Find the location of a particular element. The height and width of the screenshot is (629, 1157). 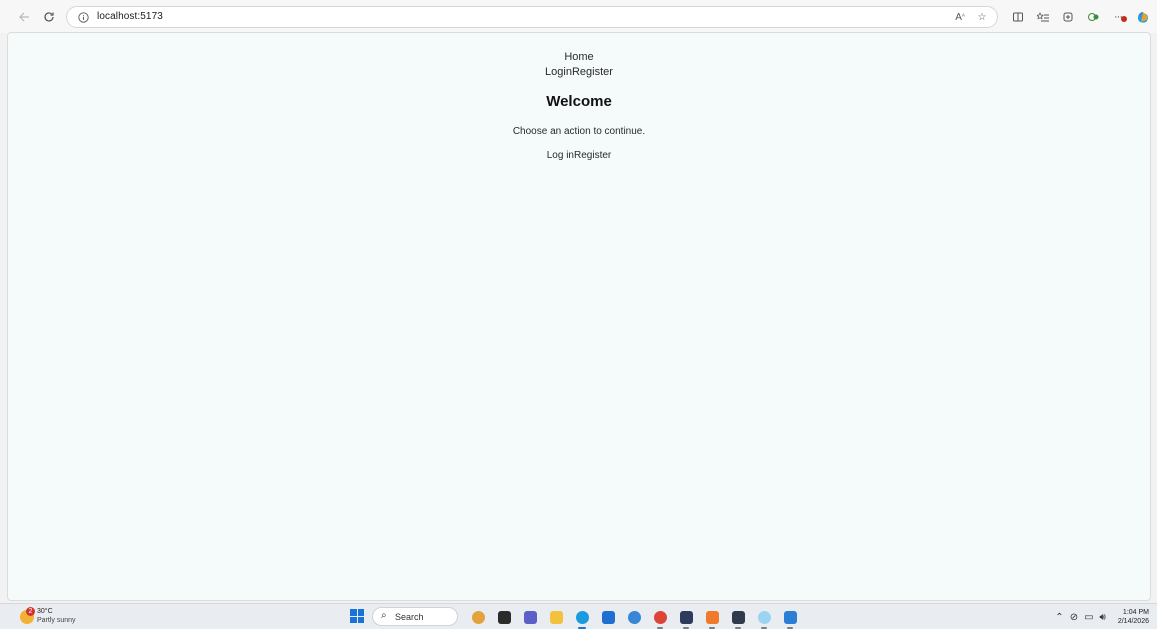

weather-condition: Partly sunny is located at coordinates (56, 620).